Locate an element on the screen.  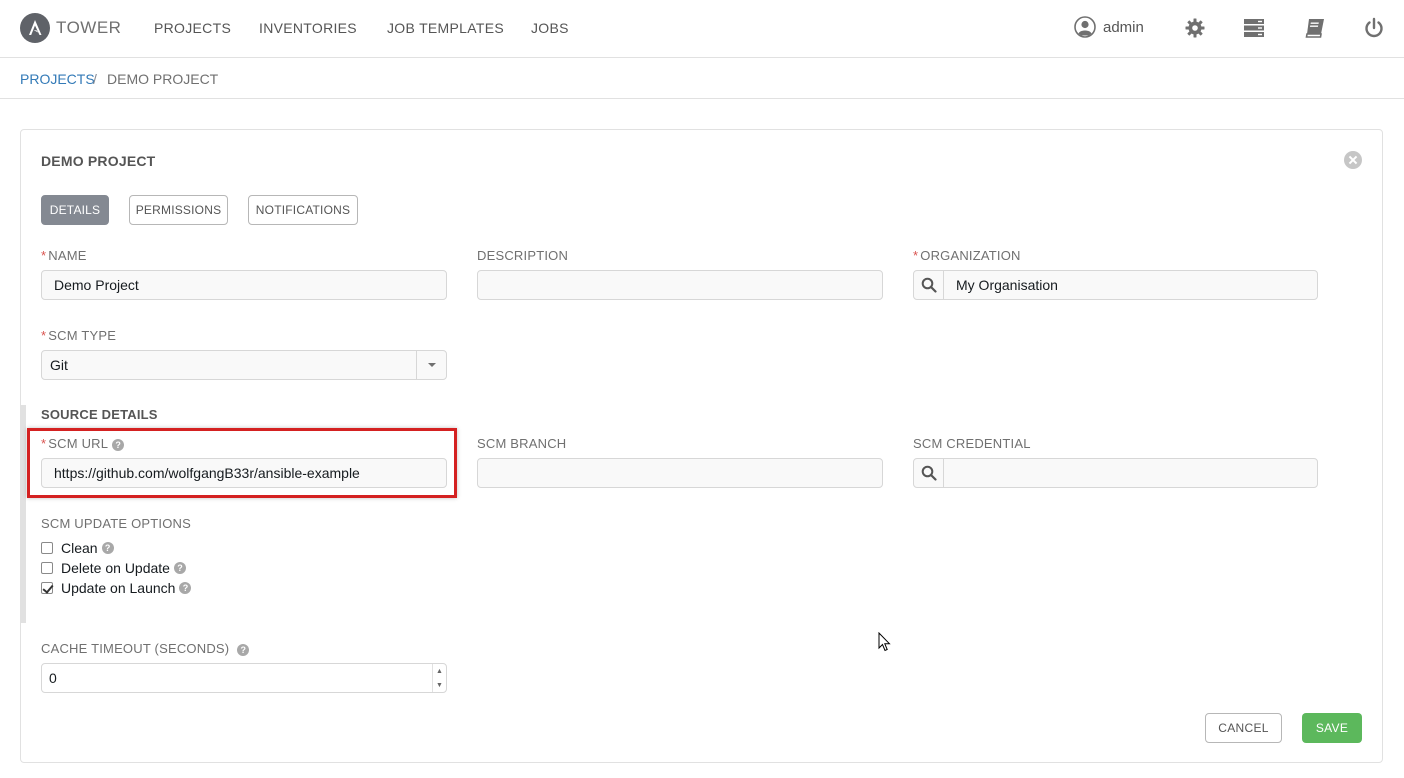
nav-projects: PROJECTS is located at coordinates (192, 28).